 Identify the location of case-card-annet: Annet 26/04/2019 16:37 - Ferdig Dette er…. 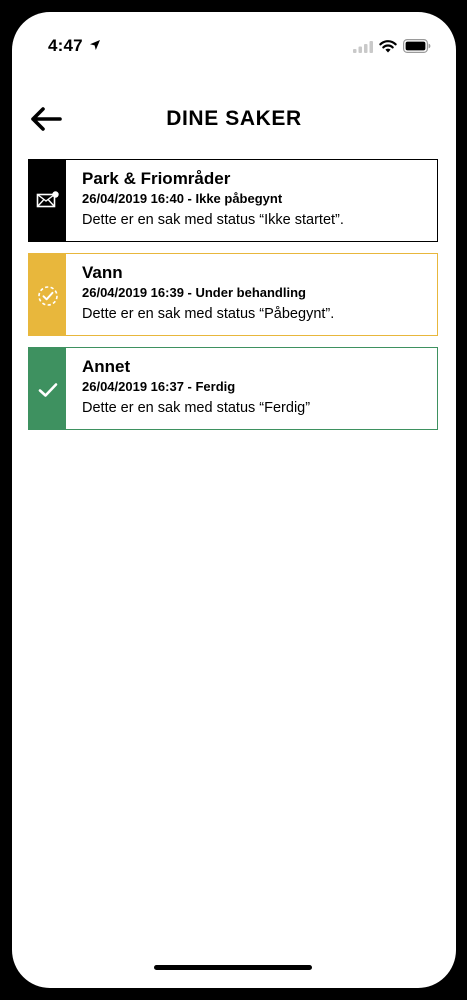
(233, 388).